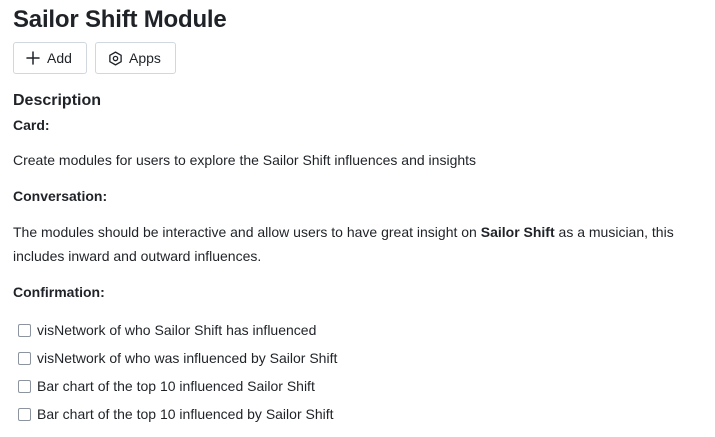 This screenshot has height=437, width=715. What do you see at coordinates (115, 58) in the screenshot?
I see `hexagon-apps-icon` at bounding box center [115, 58].